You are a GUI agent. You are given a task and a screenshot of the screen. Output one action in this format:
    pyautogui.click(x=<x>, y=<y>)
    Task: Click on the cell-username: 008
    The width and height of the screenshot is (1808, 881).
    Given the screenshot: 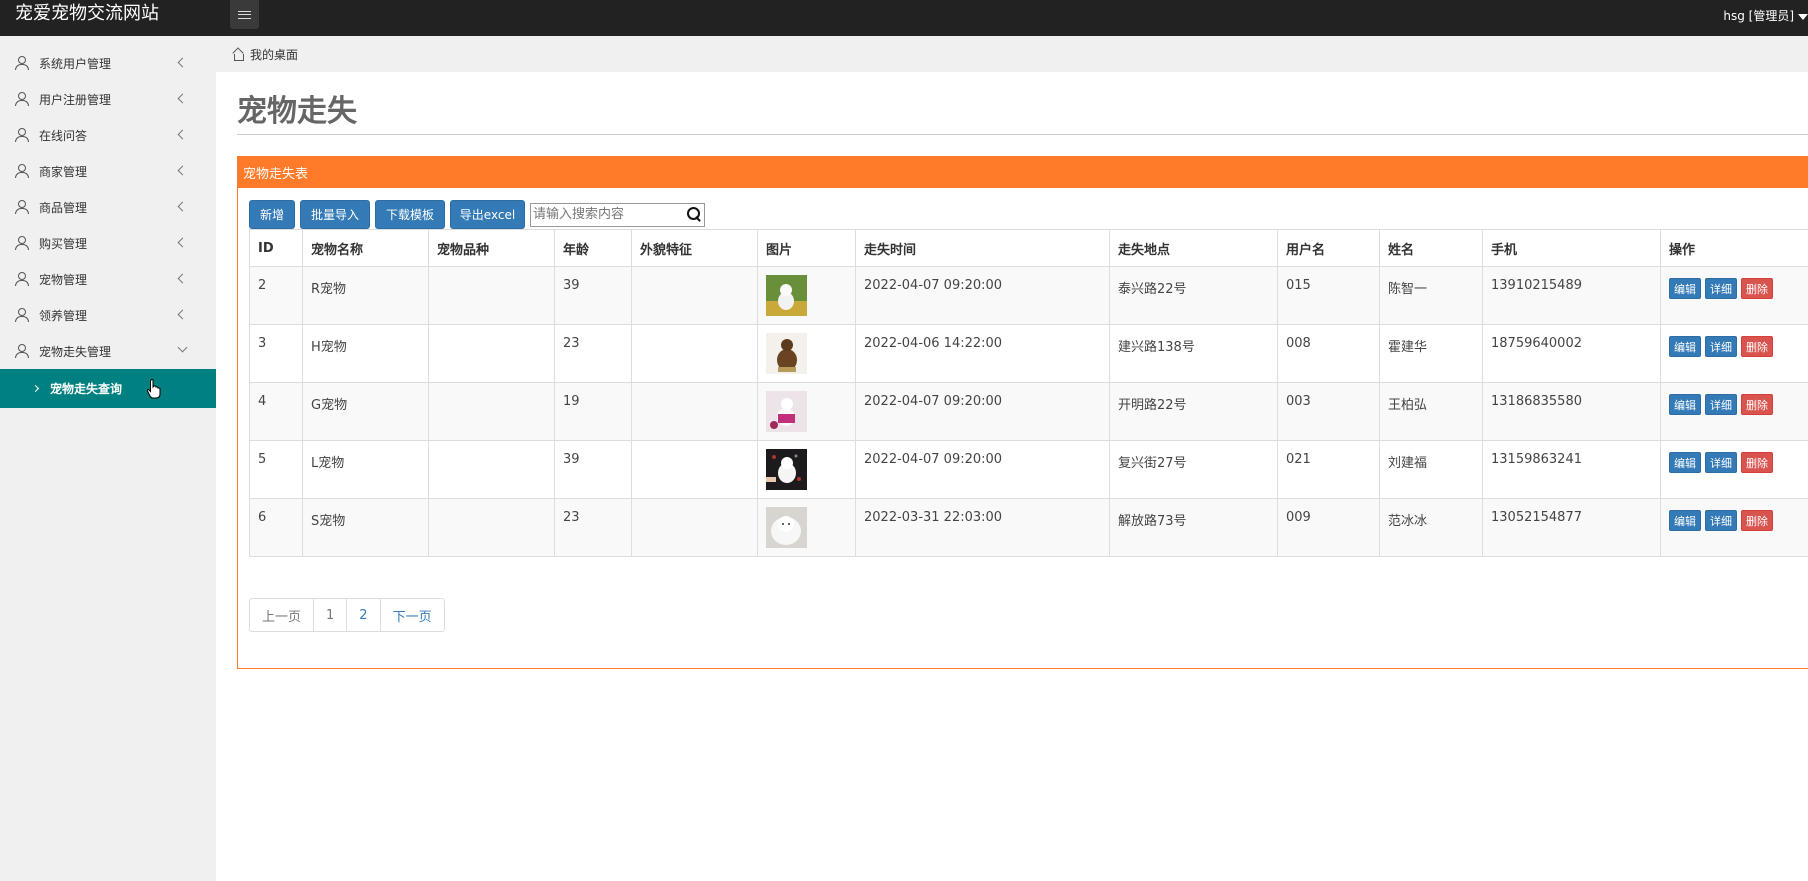 What is the action you would take?
    pyautogui.click(x=1328, y=353)
    